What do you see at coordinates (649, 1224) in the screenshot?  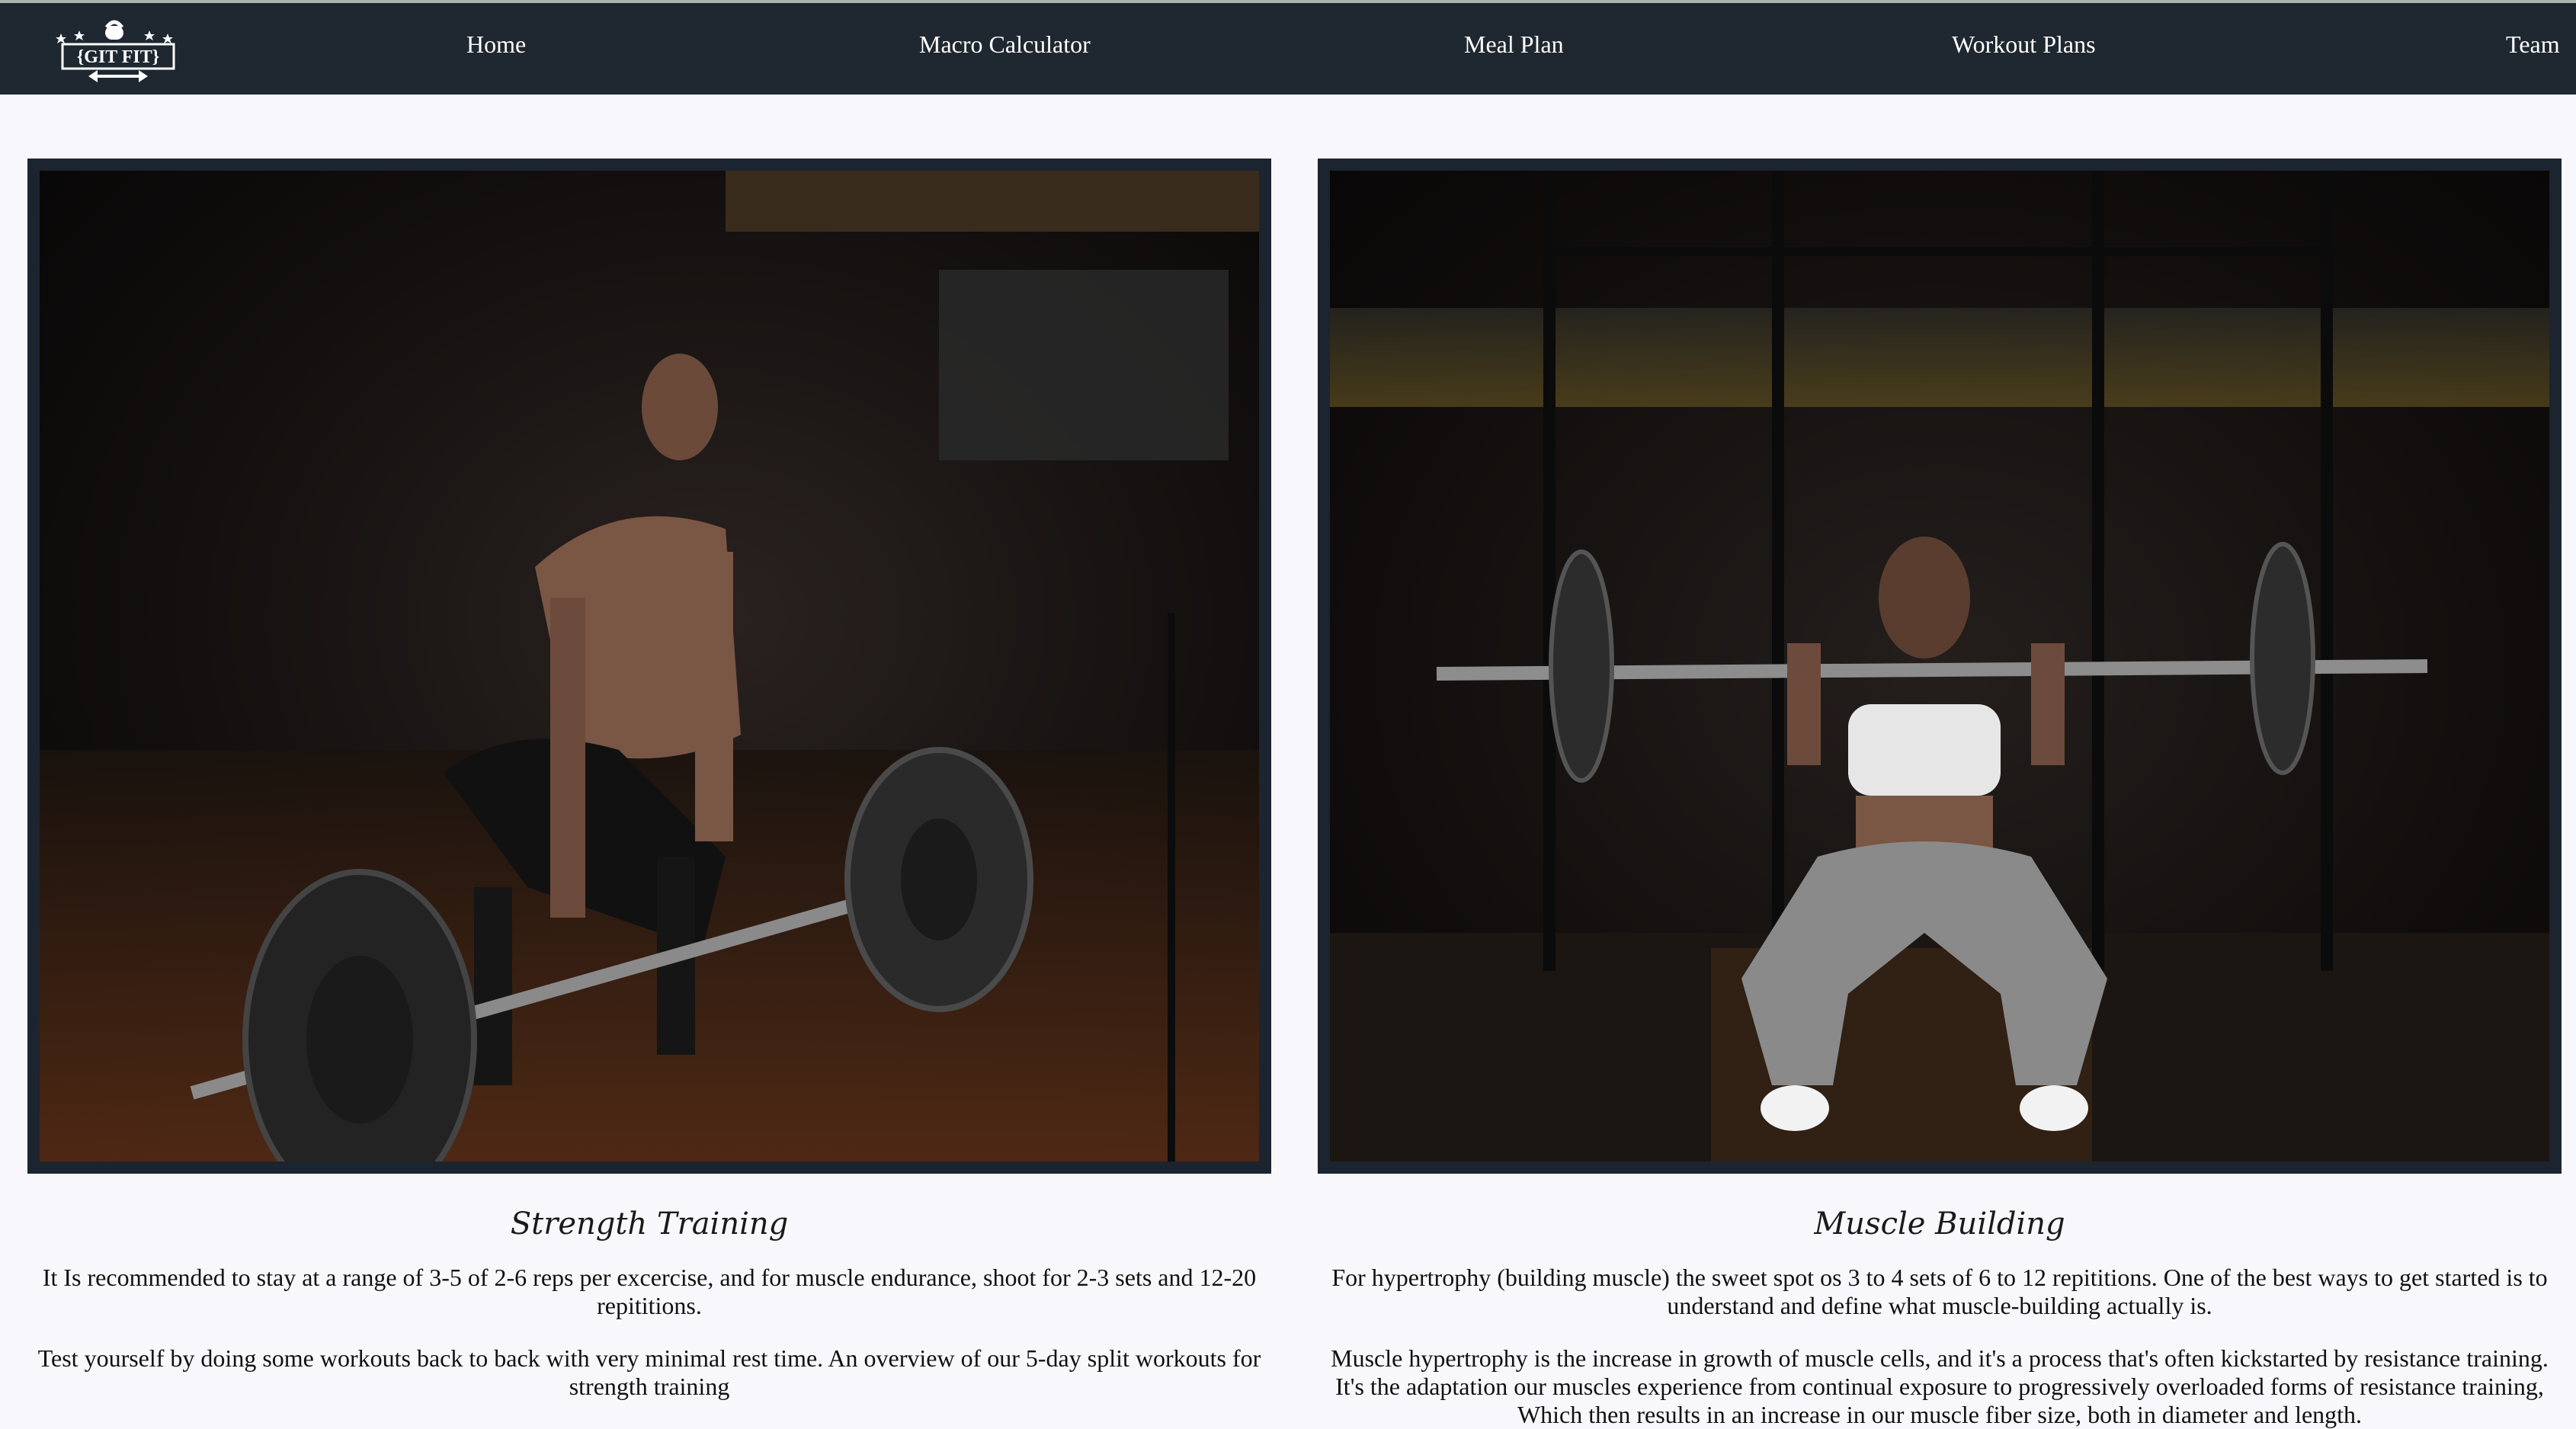 I see `strength-training-title: Strength Training` at bounding box center [649, 1224].